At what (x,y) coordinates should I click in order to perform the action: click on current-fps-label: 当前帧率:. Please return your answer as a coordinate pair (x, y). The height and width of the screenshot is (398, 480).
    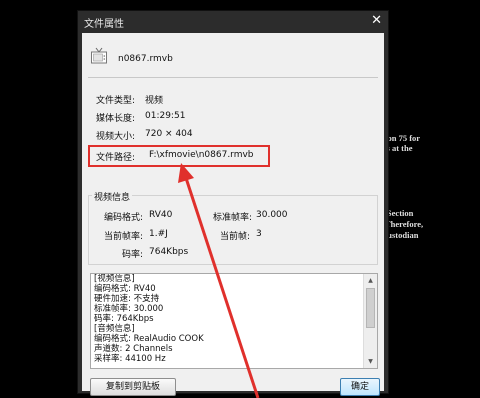
    Looking at the image, I should click on (124, 237).